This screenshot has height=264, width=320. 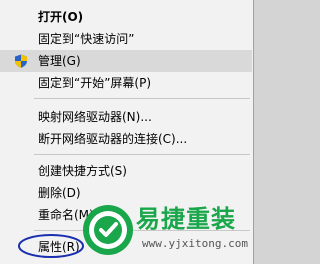 I want to click on menu-item-pin-quick-access-label: 固定到“快速访问”, so click(x=86, y=39).